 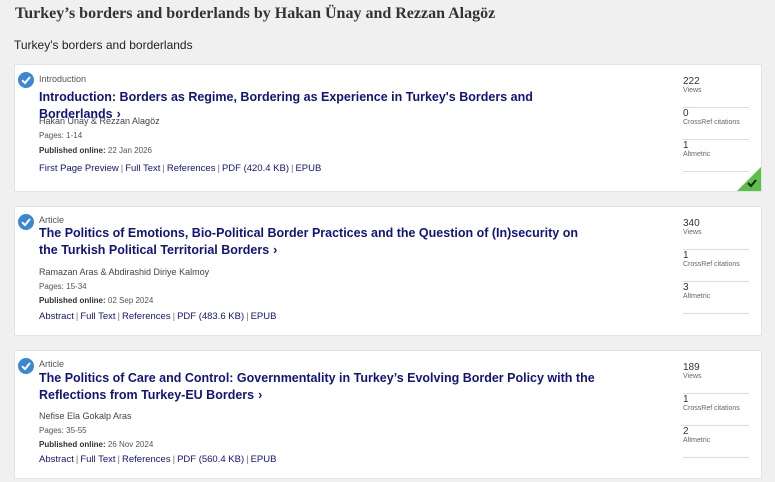 I want to click on metric-views: 222 Views, so click(x=716, y=92).